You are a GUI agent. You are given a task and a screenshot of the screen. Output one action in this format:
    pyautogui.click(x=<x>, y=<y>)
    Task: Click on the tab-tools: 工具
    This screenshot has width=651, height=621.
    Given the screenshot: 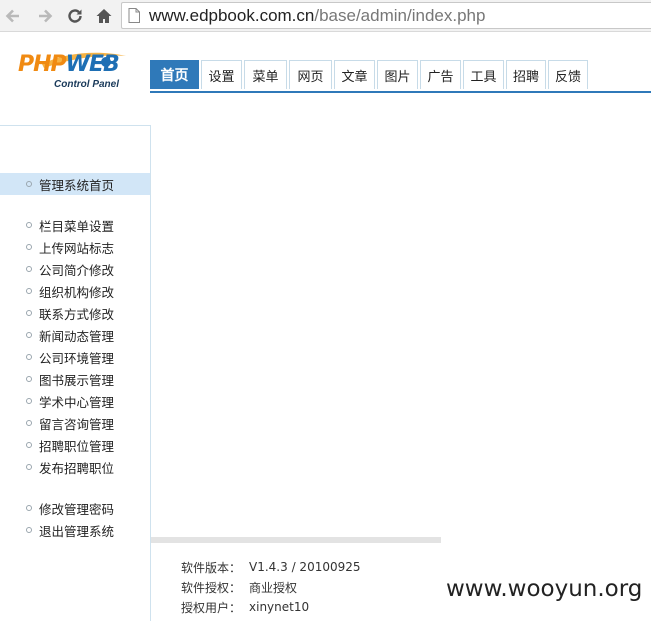 What is the action you would take?
    pyautogui.click(x=483, y=74)
    